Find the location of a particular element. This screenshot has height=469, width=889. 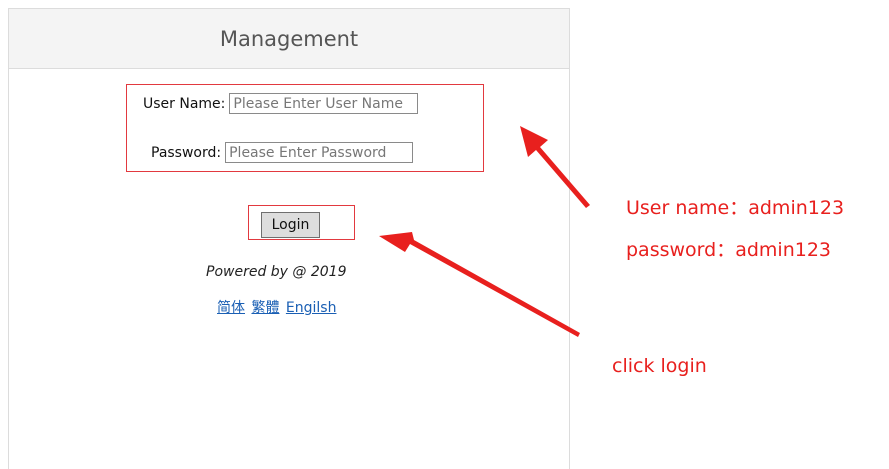

username-annotation: User name：admin123 is located at coordinates (735, 208).